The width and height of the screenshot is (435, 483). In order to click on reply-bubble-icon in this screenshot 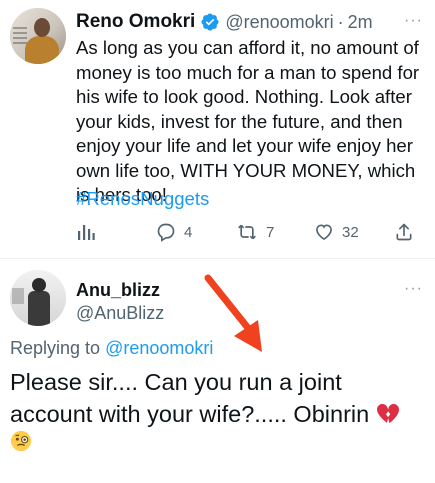, I will do `click(166, 232)`.